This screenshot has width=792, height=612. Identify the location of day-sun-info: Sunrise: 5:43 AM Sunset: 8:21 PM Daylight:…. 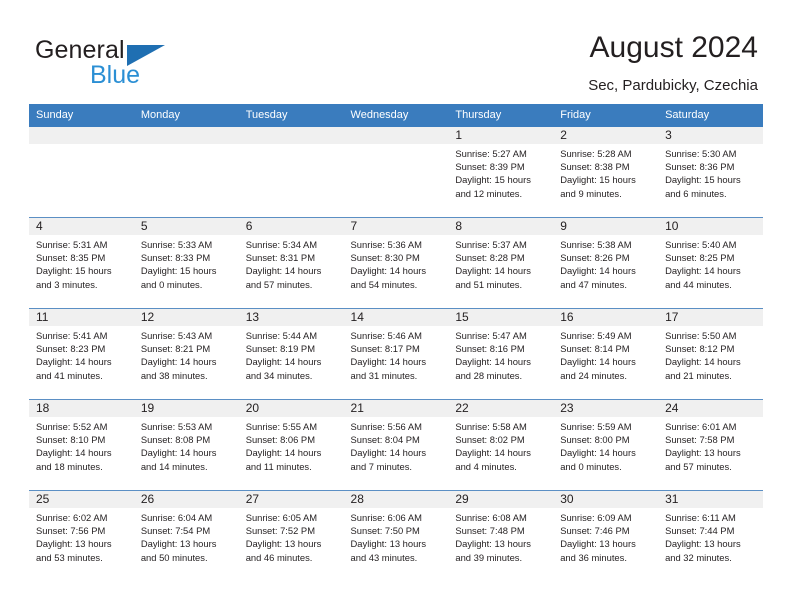
(186, 354).